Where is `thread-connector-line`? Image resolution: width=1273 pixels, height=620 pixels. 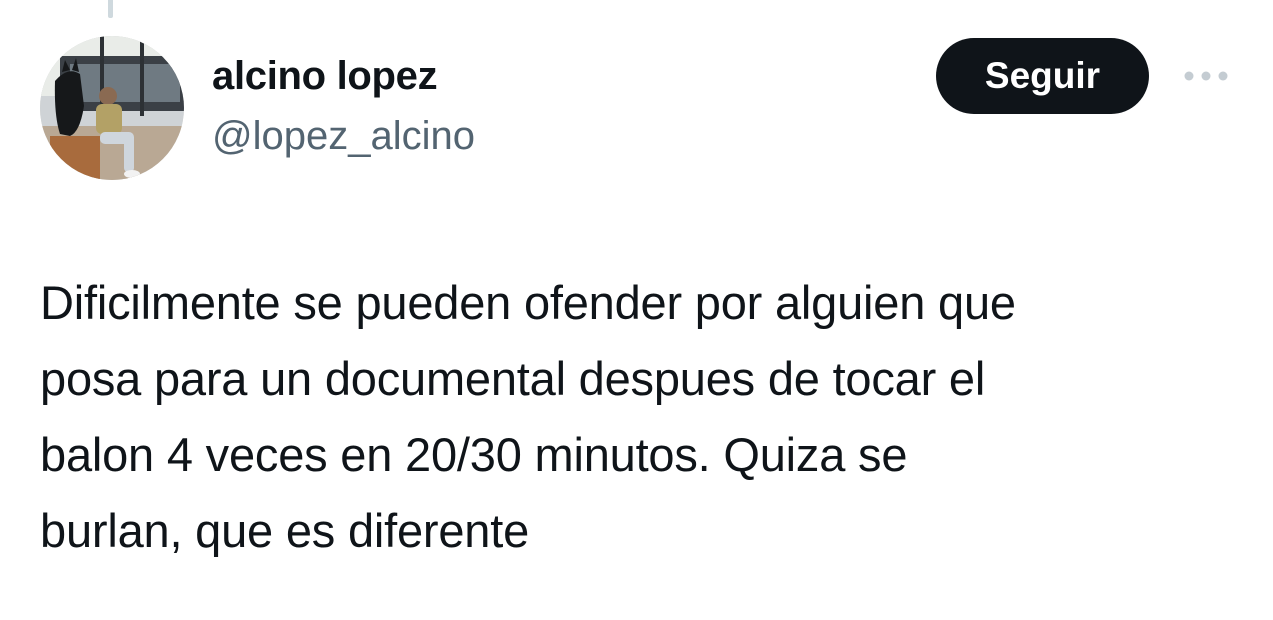 thread-connector-line is located at coordinates (110, 9).